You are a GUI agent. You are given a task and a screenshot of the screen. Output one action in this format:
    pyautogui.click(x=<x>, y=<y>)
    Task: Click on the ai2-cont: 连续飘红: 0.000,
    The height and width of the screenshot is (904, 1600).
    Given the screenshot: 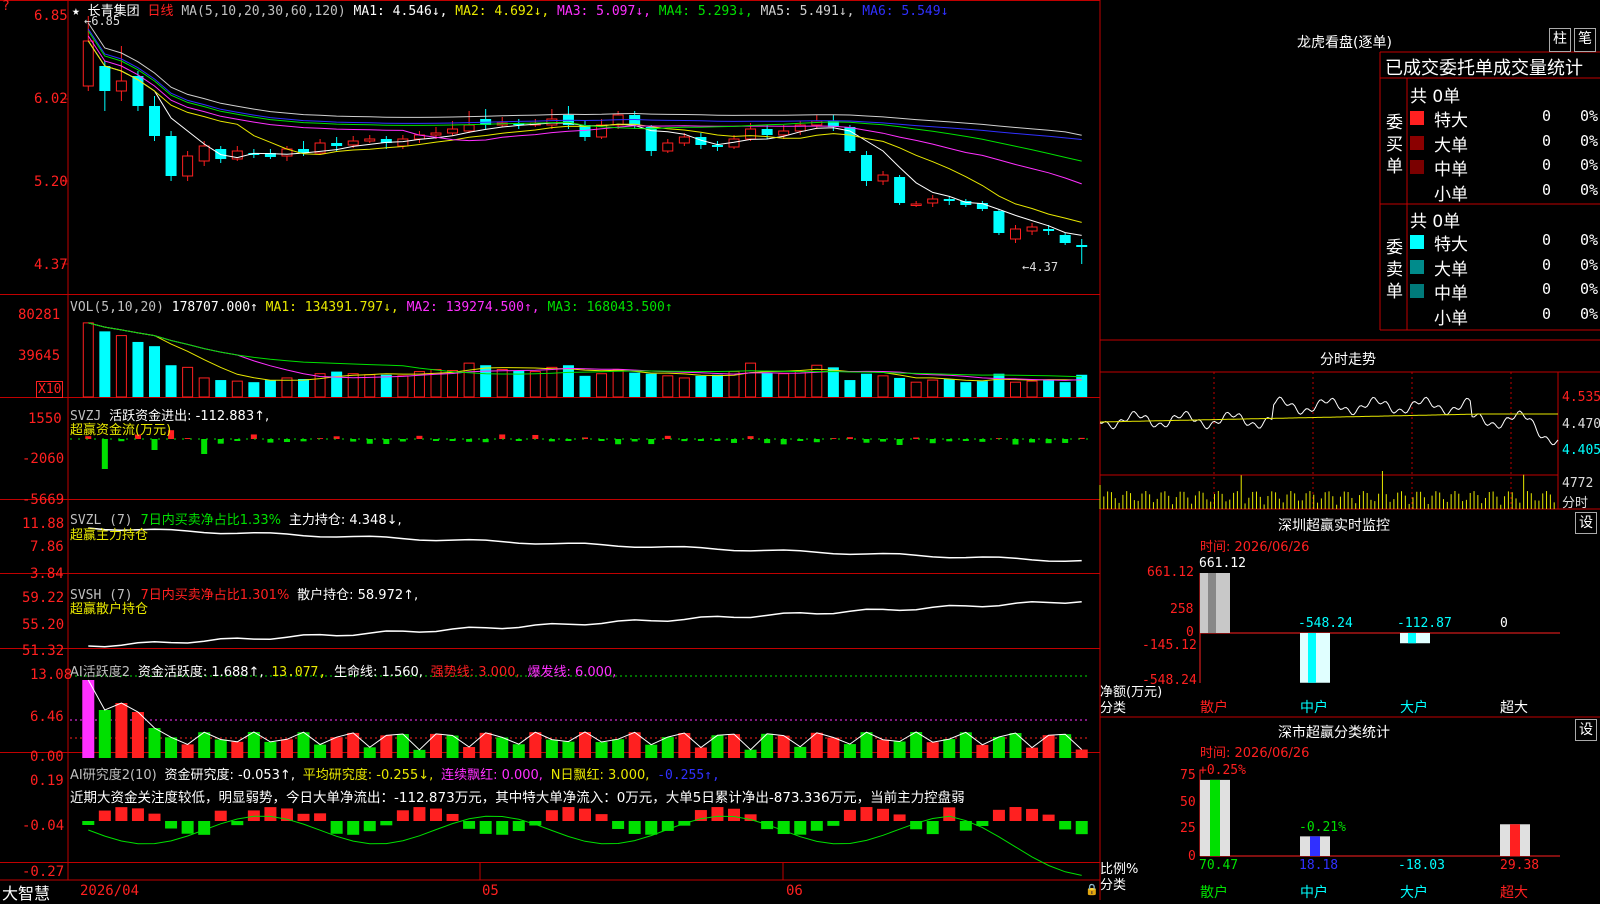 What is the action you would take?
    pyautogui.click(x=492, y=775)
    